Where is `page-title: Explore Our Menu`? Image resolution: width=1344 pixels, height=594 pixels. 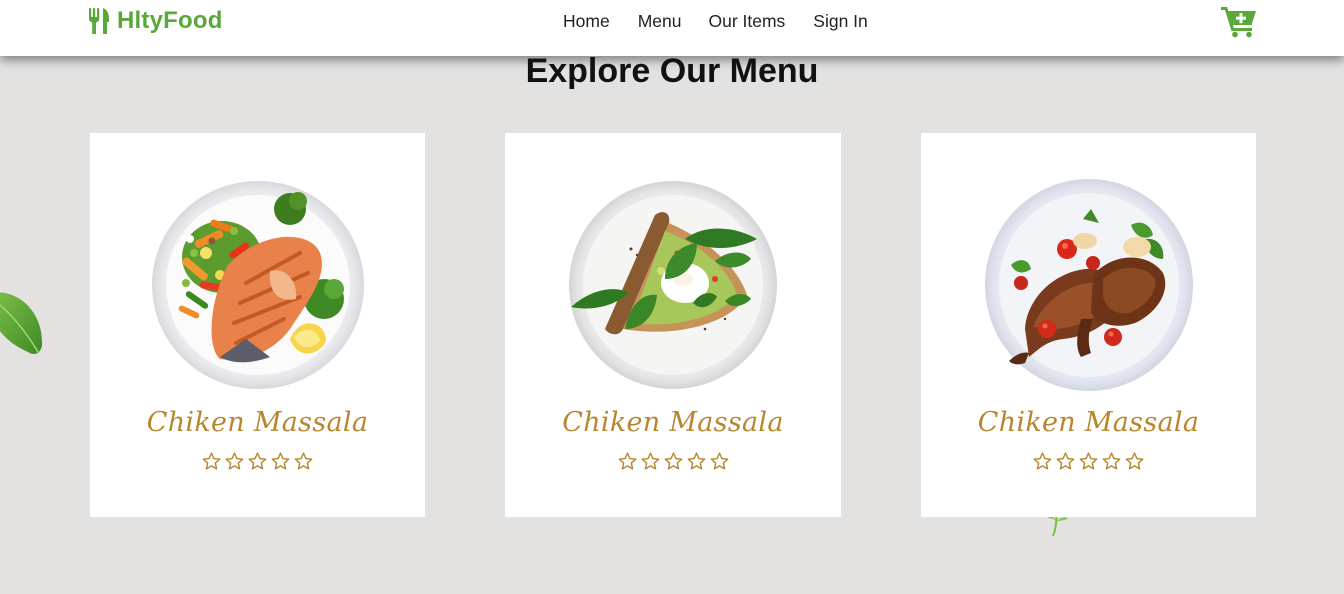
page-title: Explore Our Menu is located at coordinates (672, 71).